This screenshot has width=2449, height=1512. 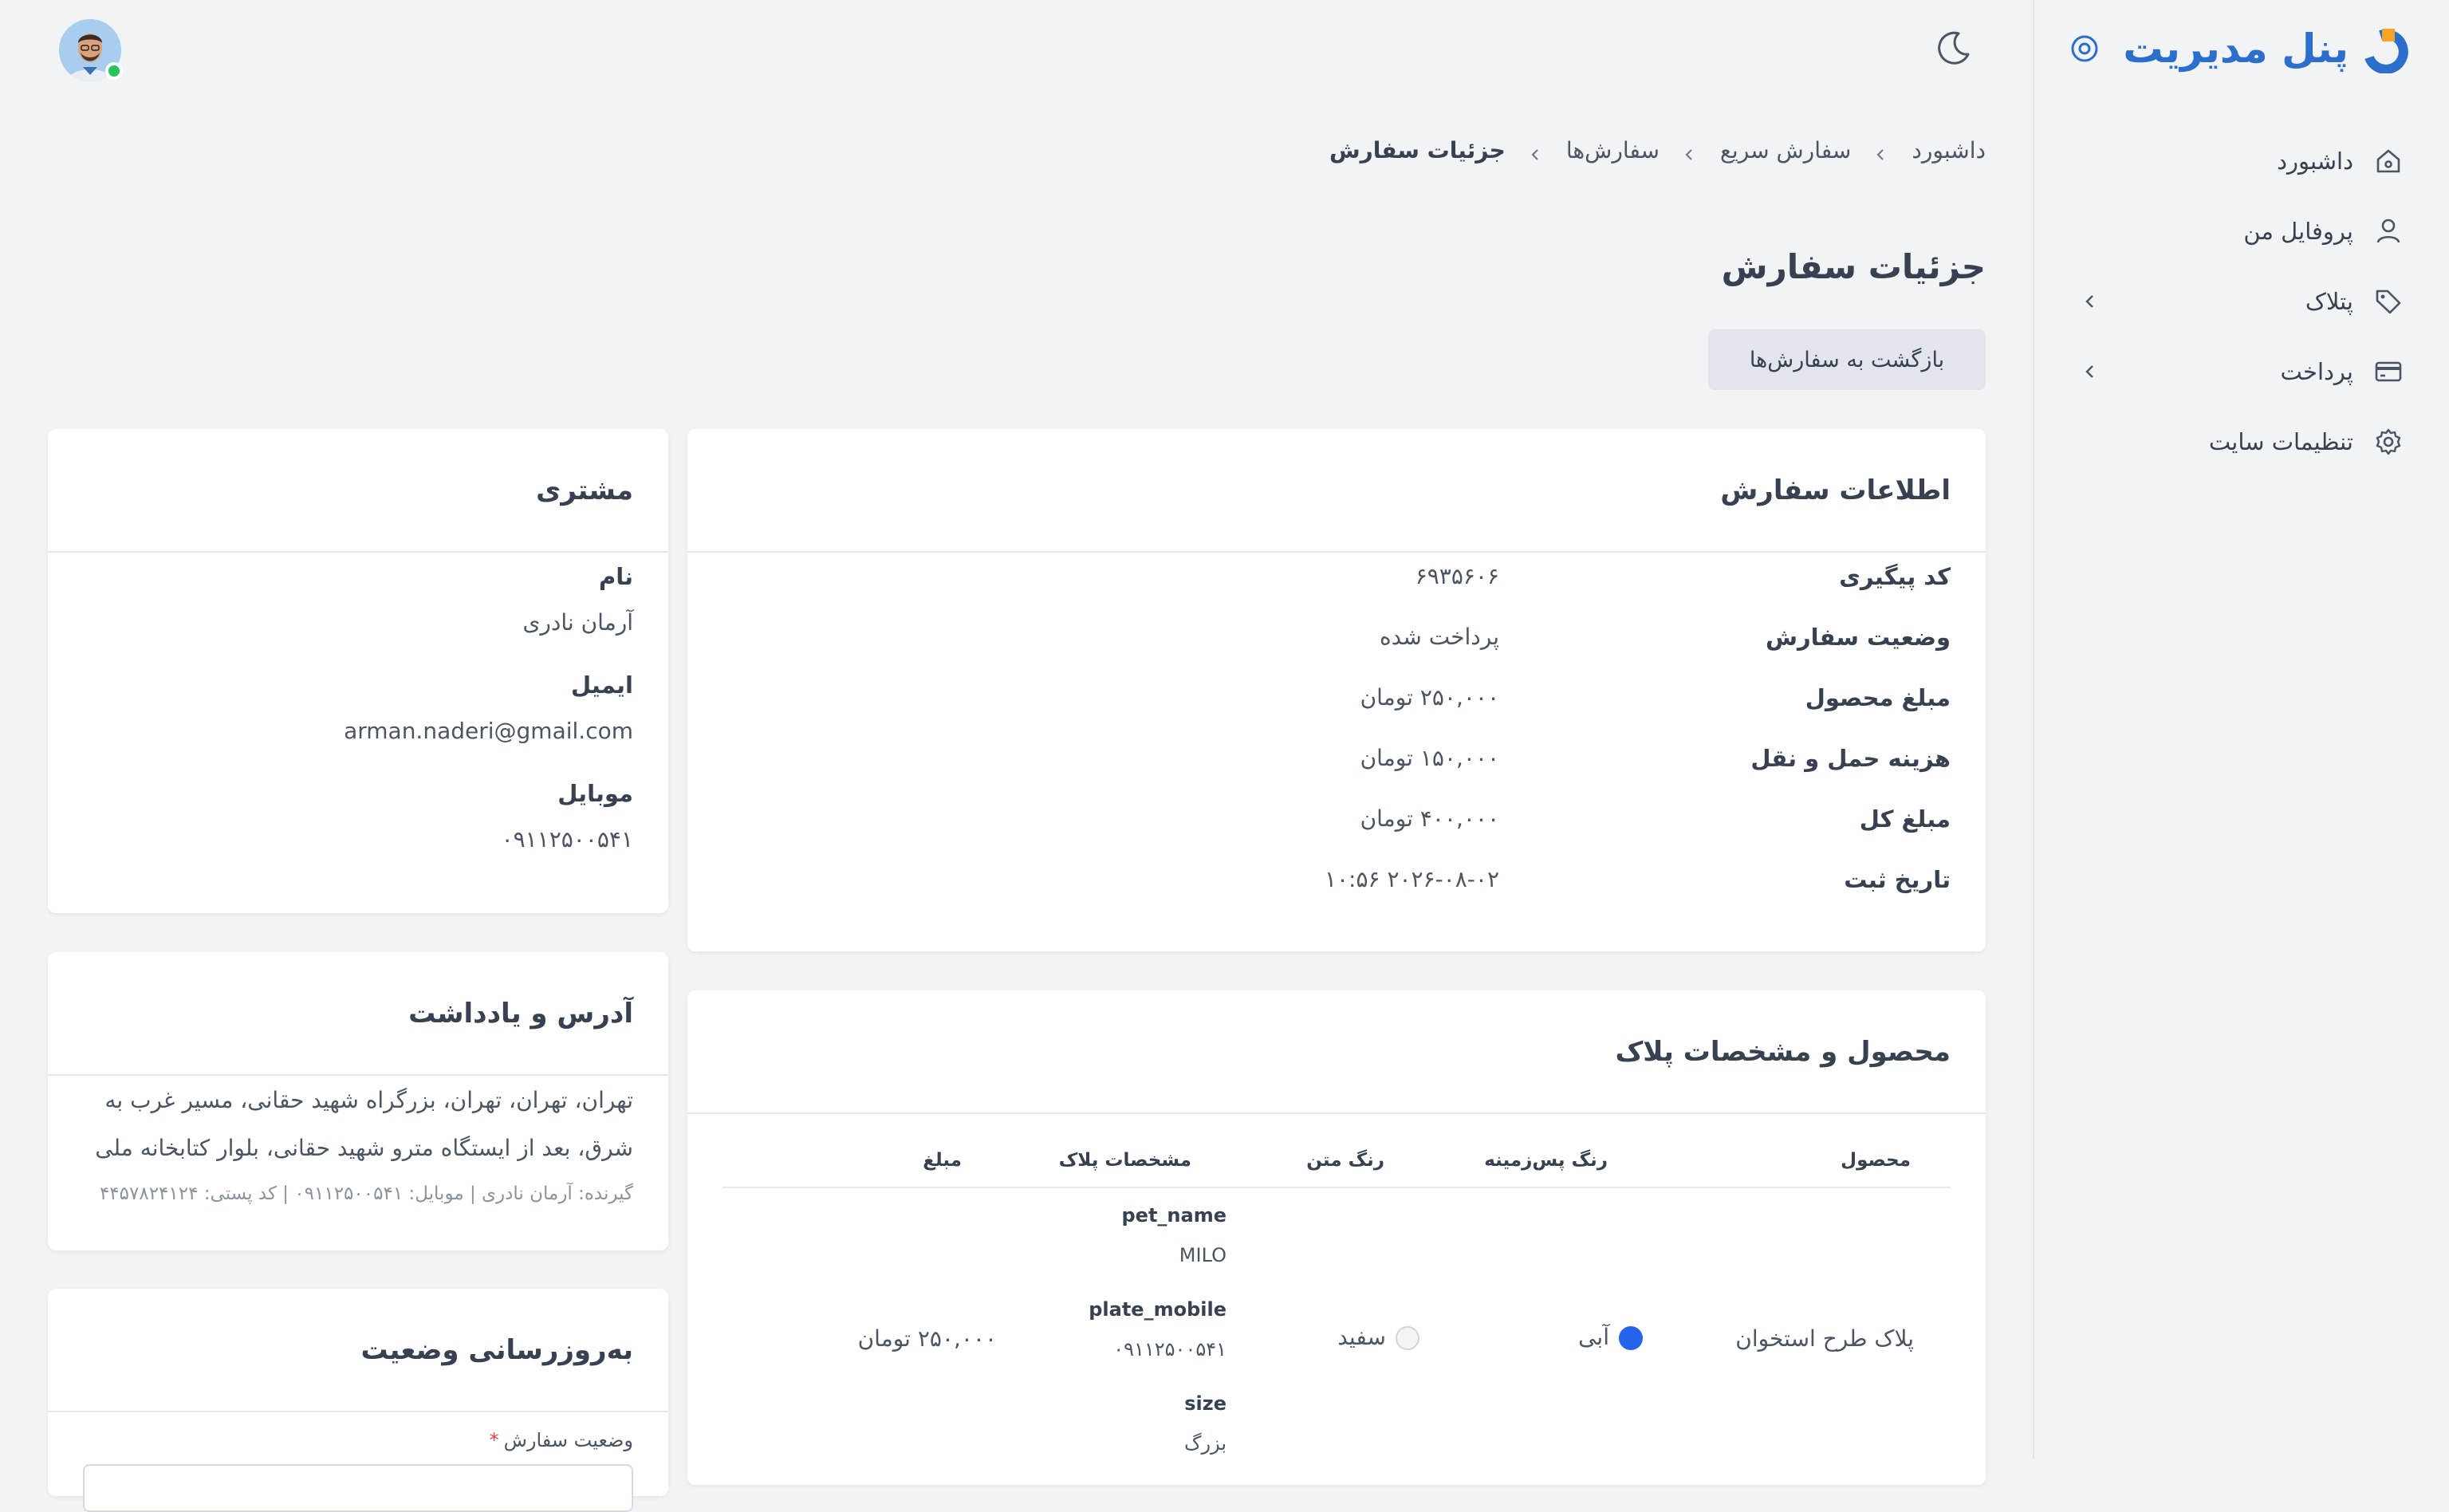 I want to click on spec-value: ۰۹۱۱۲۵۰۰۵۴۱, so click(x=1169, y=1349).